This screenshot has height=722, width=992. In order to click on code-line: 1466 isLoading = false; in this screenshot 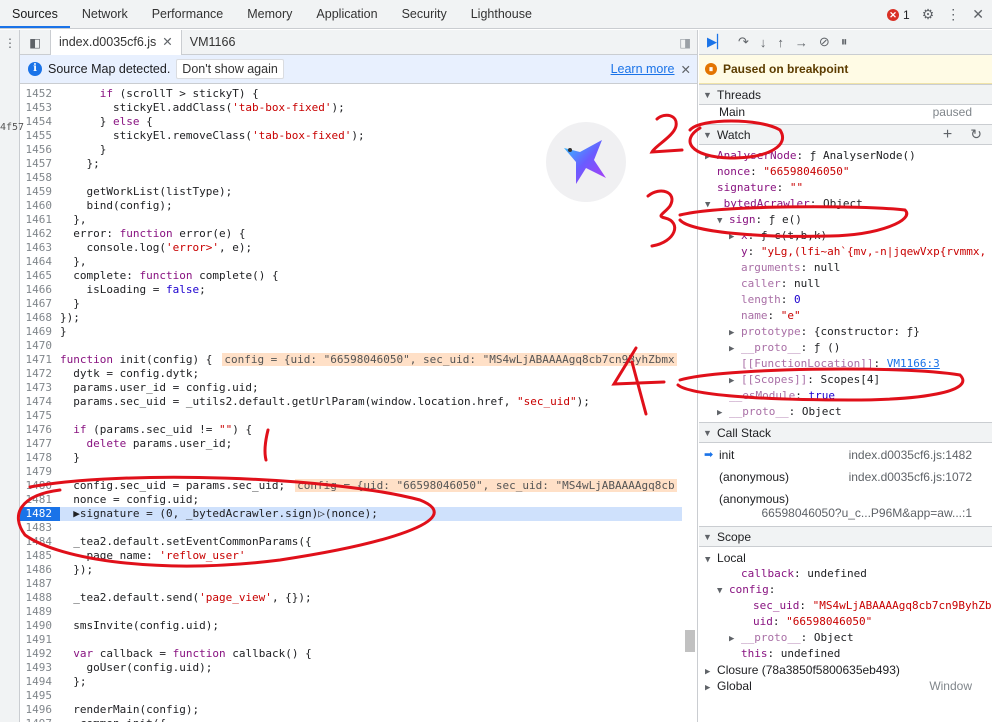, I will do `click(351, 290)`.